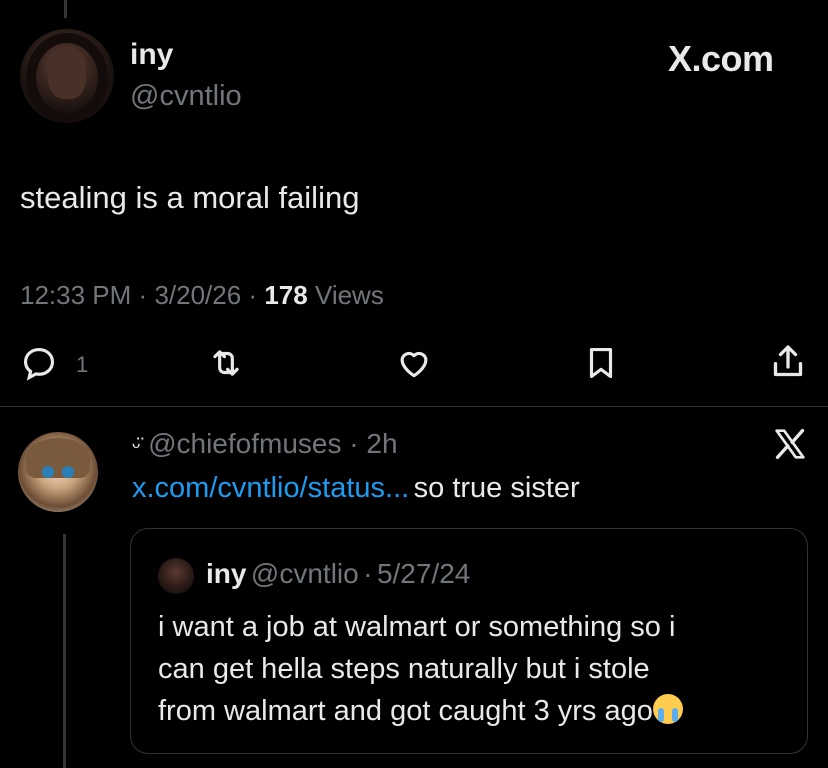 The image size is (828, 768). I want to click on share-icon, so click(788, 361).